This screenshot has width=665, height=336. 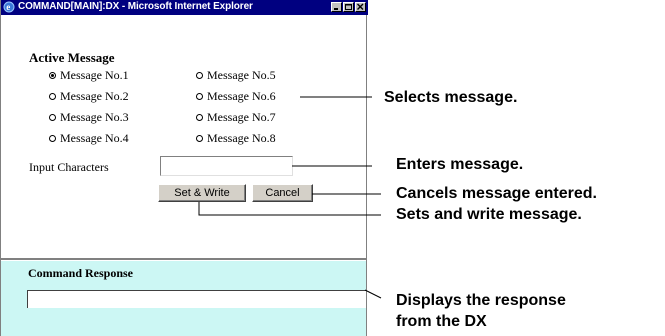 What do you see at coordinates (481, 300) in the screenshot?
I see `callout-displays-response-line1: Displays the response` at bounding box center [481, 300].